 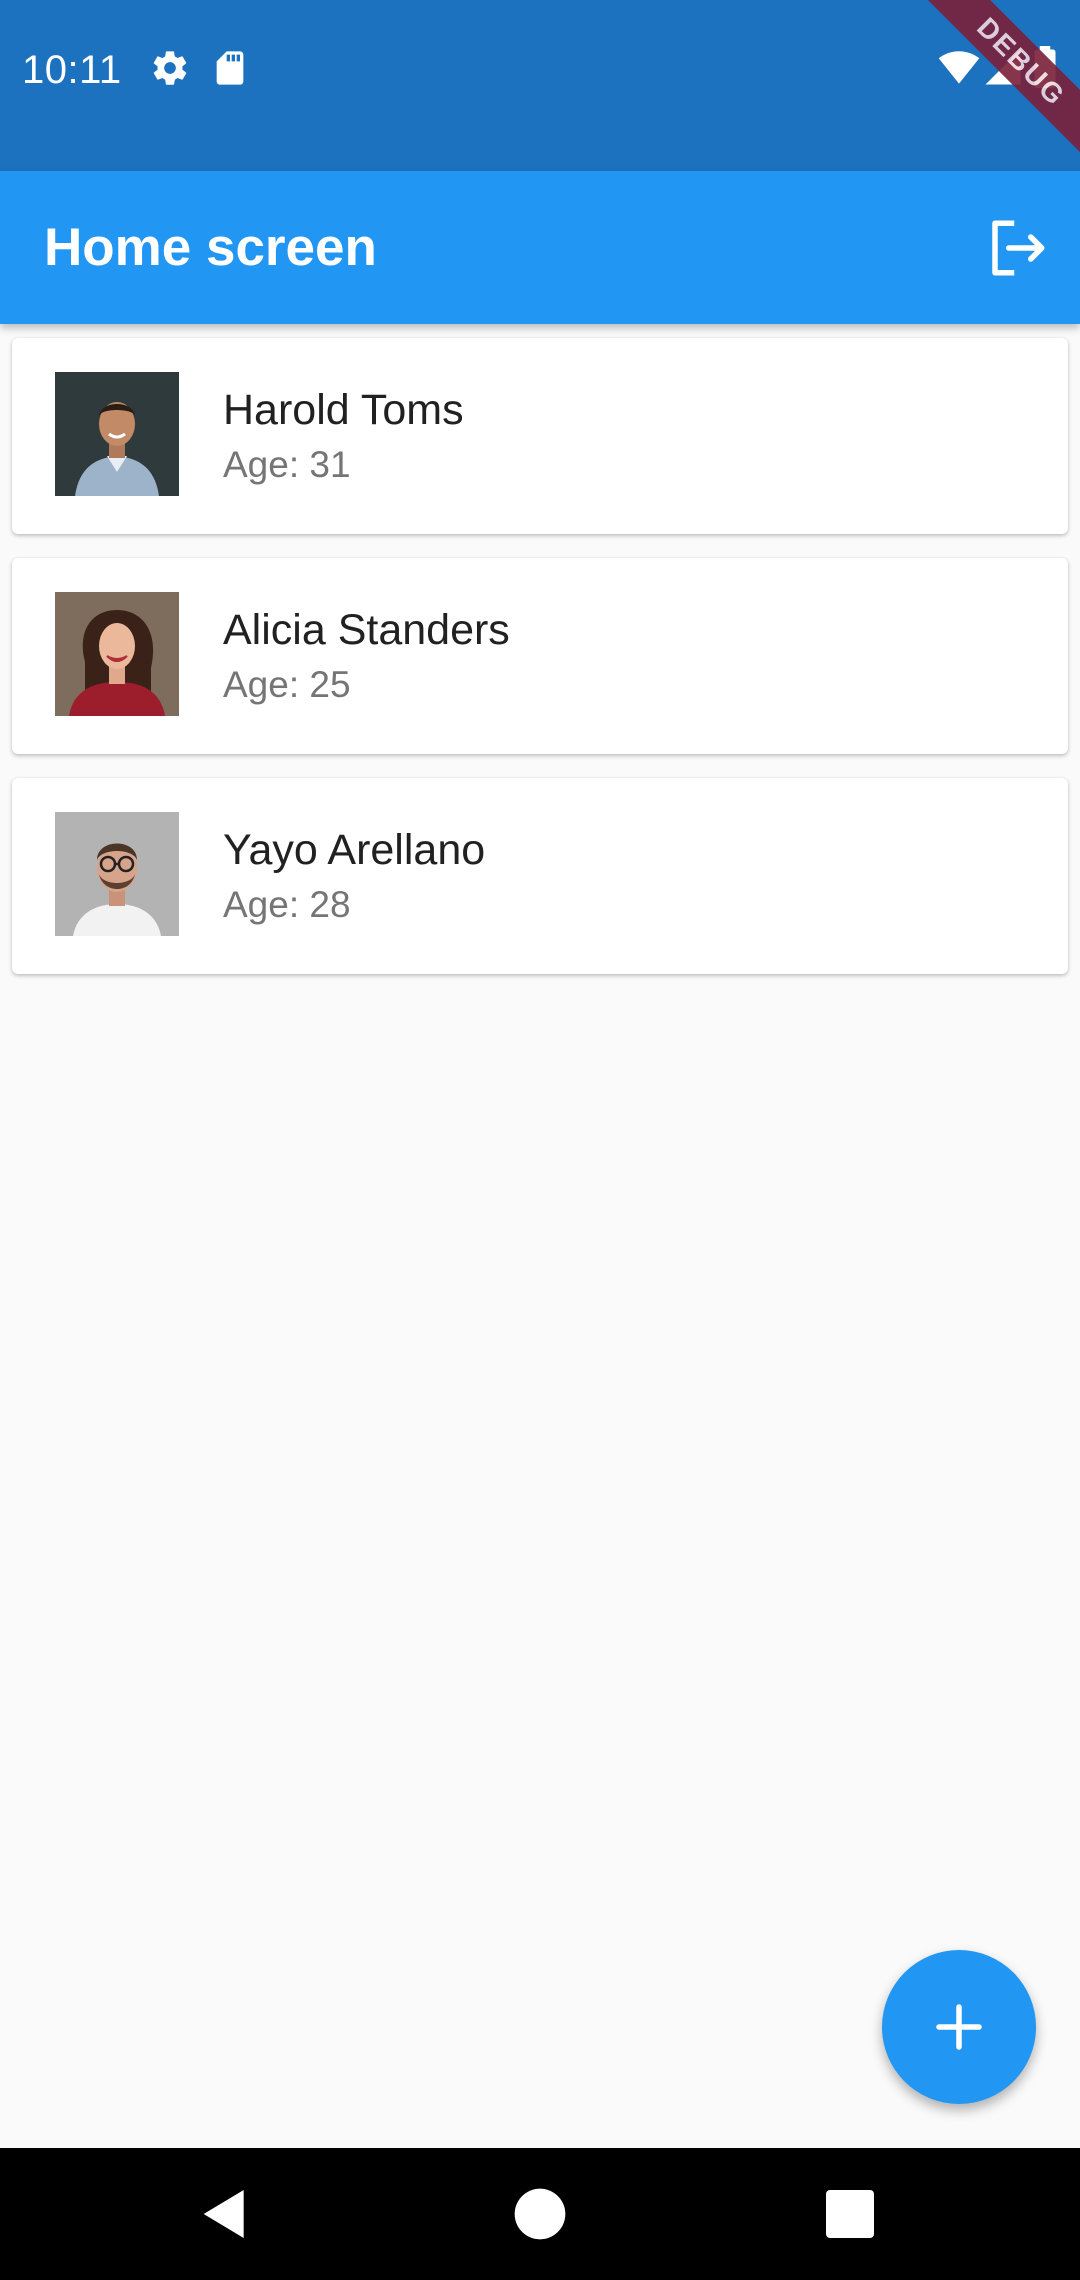 I want to click on nav-back-button, so click(x=225, y=2214).